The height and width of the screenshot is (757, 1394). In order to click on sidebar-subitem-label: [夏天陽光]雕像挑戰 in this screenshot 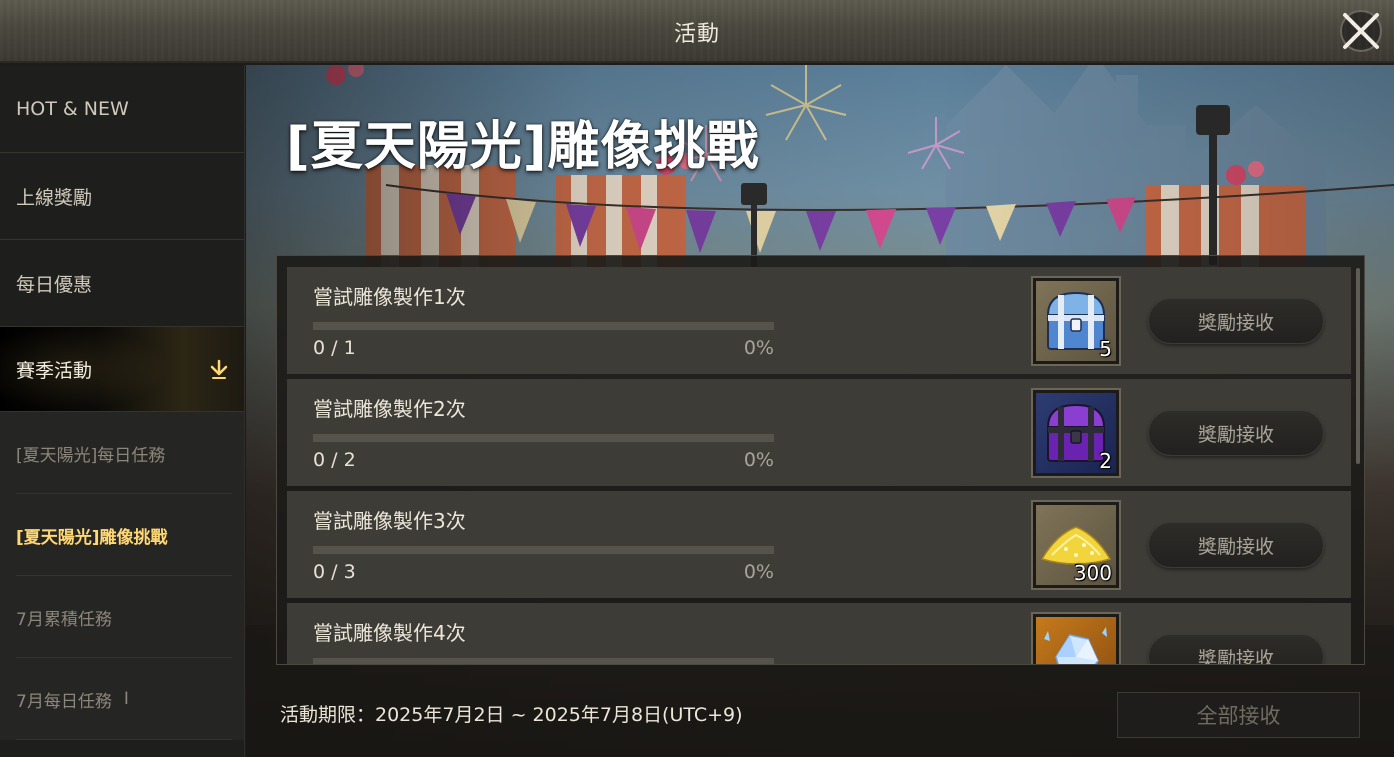, I will do `click(92, 537)`.